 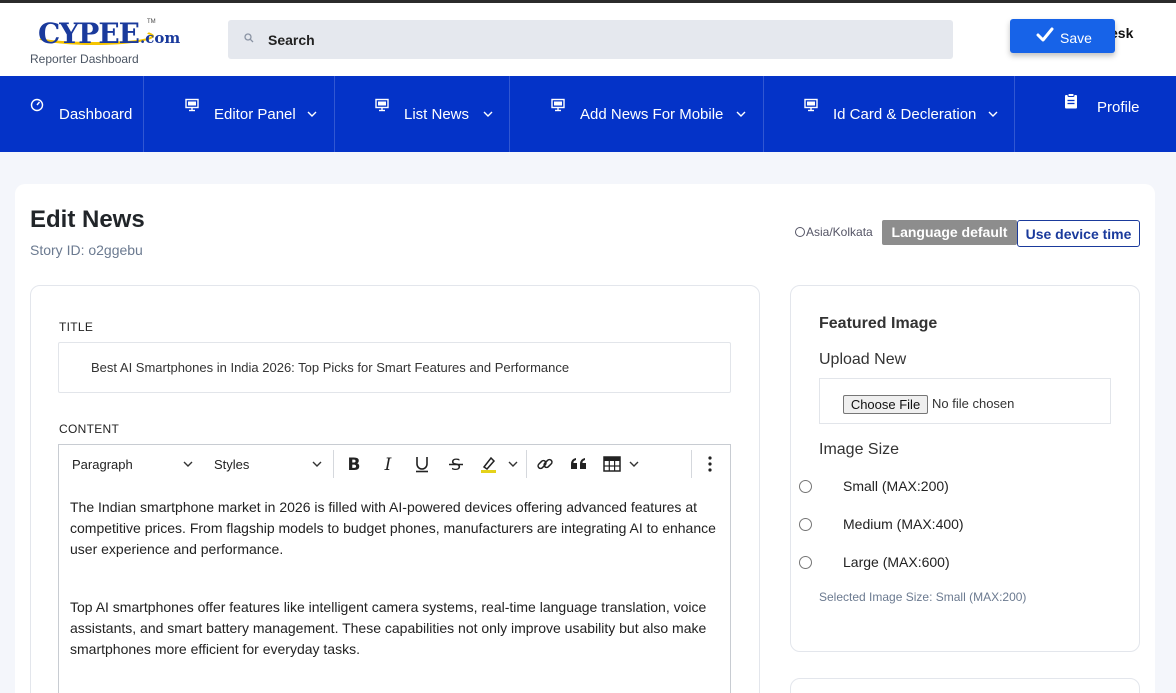 What do you see at coordinates (923, 597) in the screenshot?
I see `selected-size-text: Selected Image Size: Small (MAX:200)` at bounding box center [923, 597].